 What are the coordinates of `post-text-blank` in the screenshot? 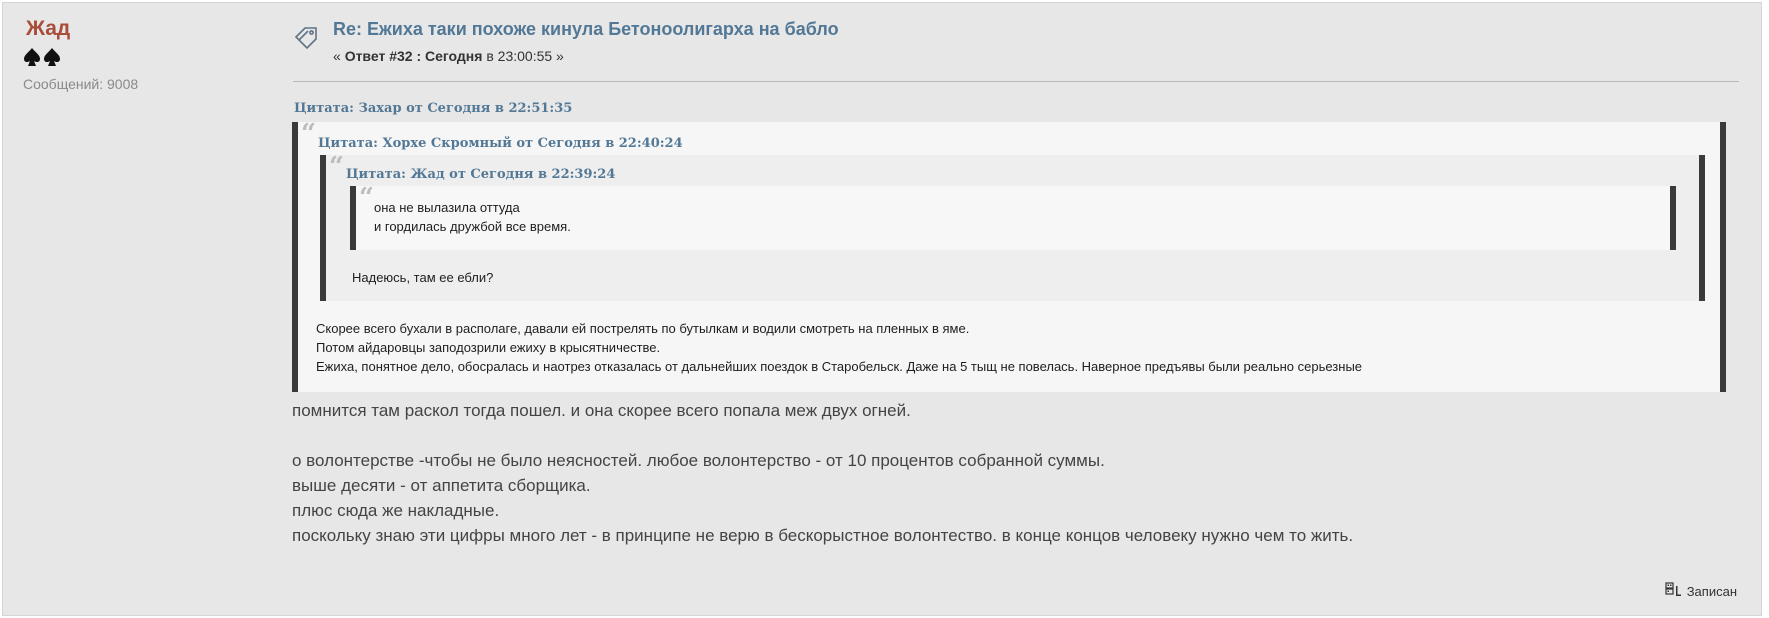 It's located at (1012, 435).